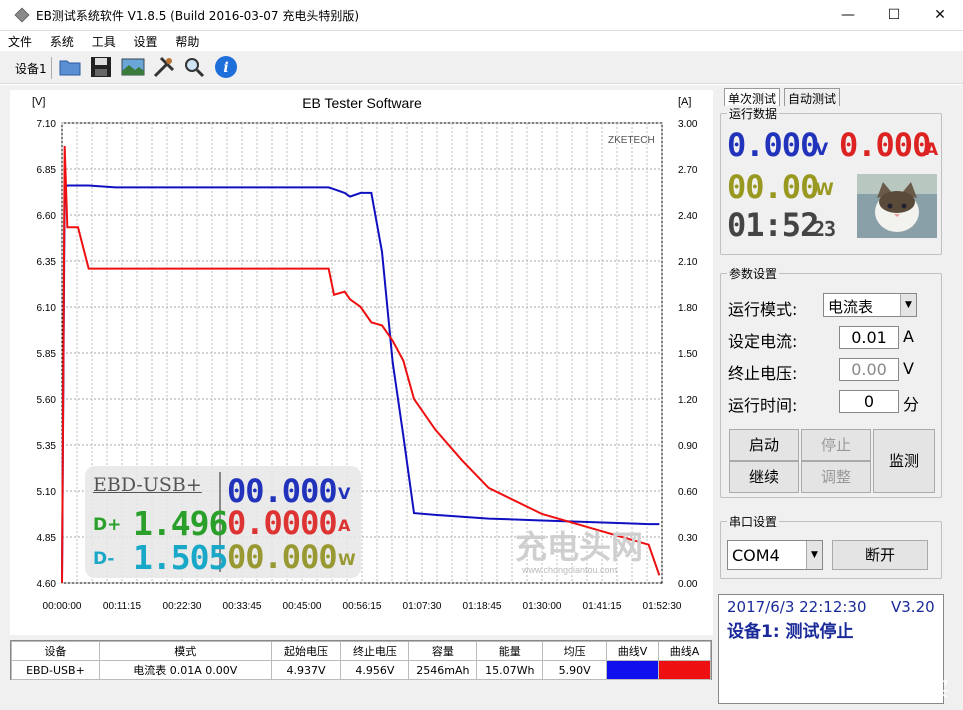 This screenshot has height=710, width=963. I want to click on image-icon, so click(133, 67).